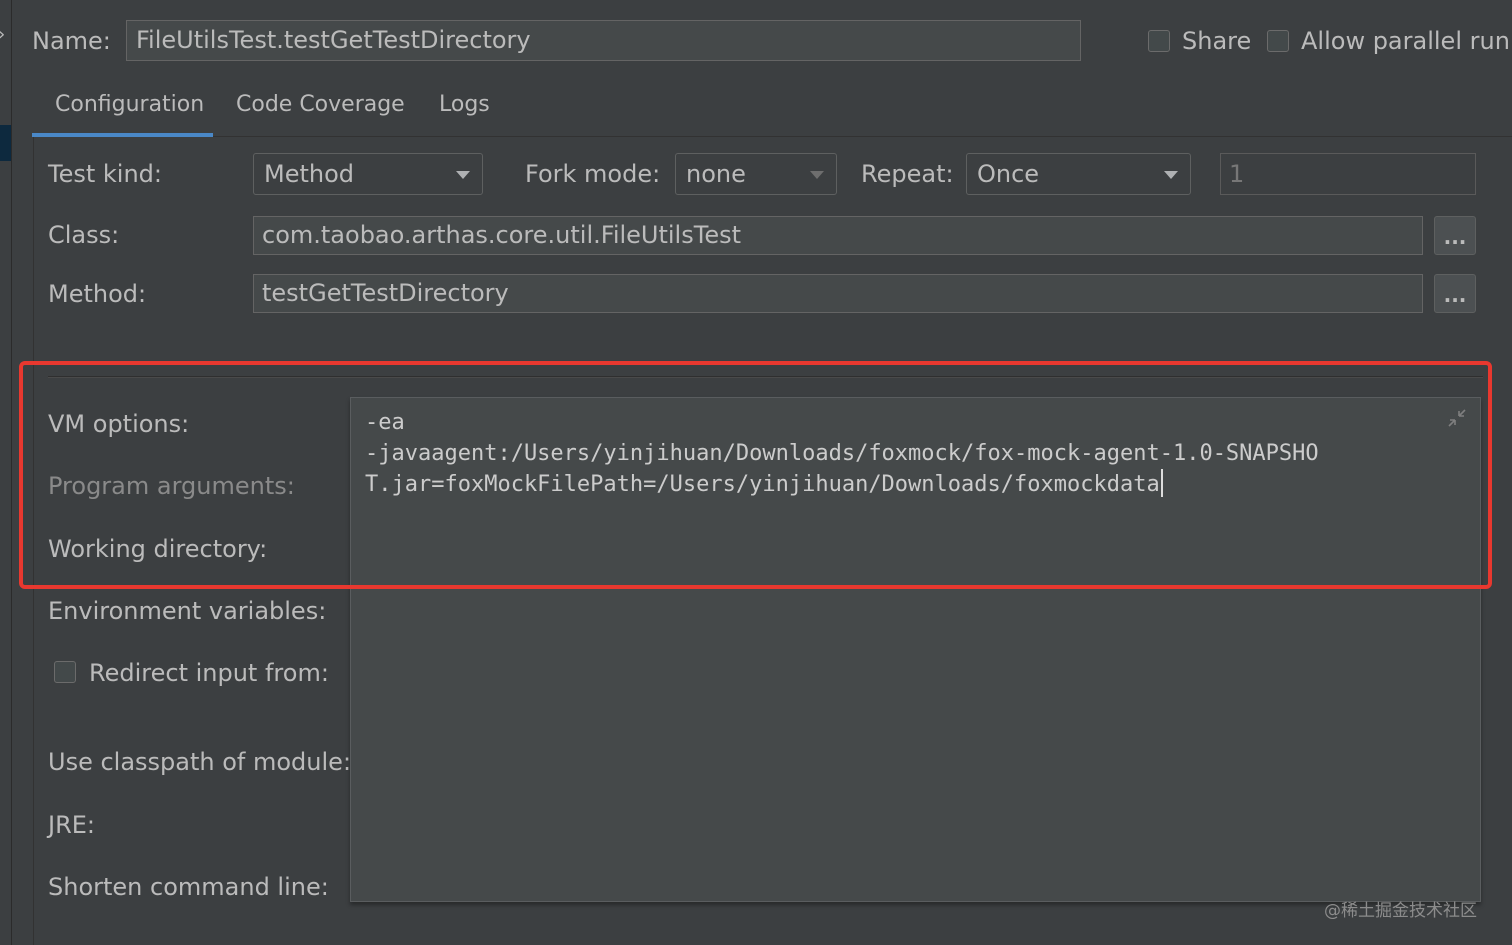 The image size is (1512, 945). Describe the element at coordinates (158, 549) in the screenshot. I see `working-directory-label: Working directory:` at that location.